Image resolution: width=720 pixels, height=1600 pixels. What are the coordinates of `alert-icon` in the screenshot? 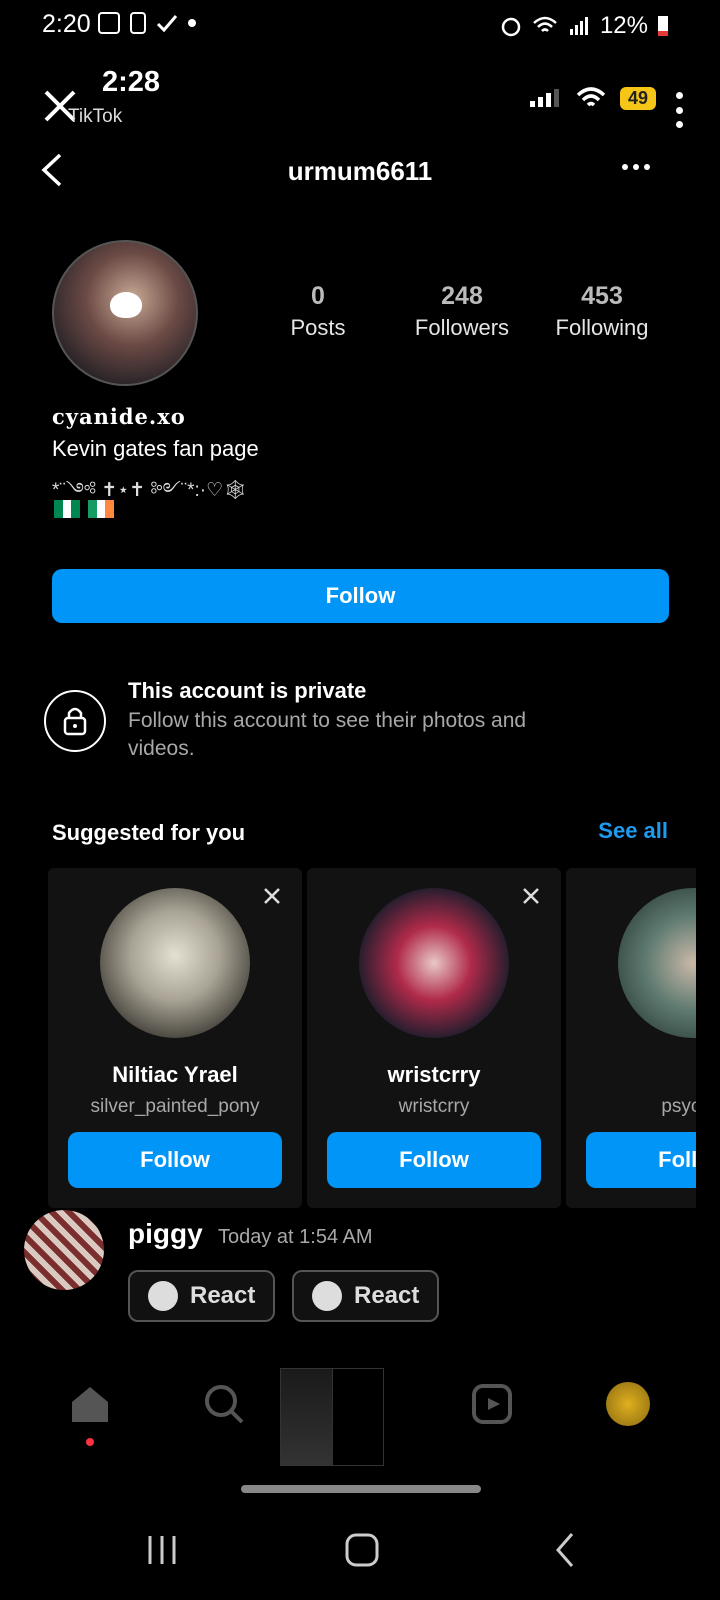 It's located at (138, 23).